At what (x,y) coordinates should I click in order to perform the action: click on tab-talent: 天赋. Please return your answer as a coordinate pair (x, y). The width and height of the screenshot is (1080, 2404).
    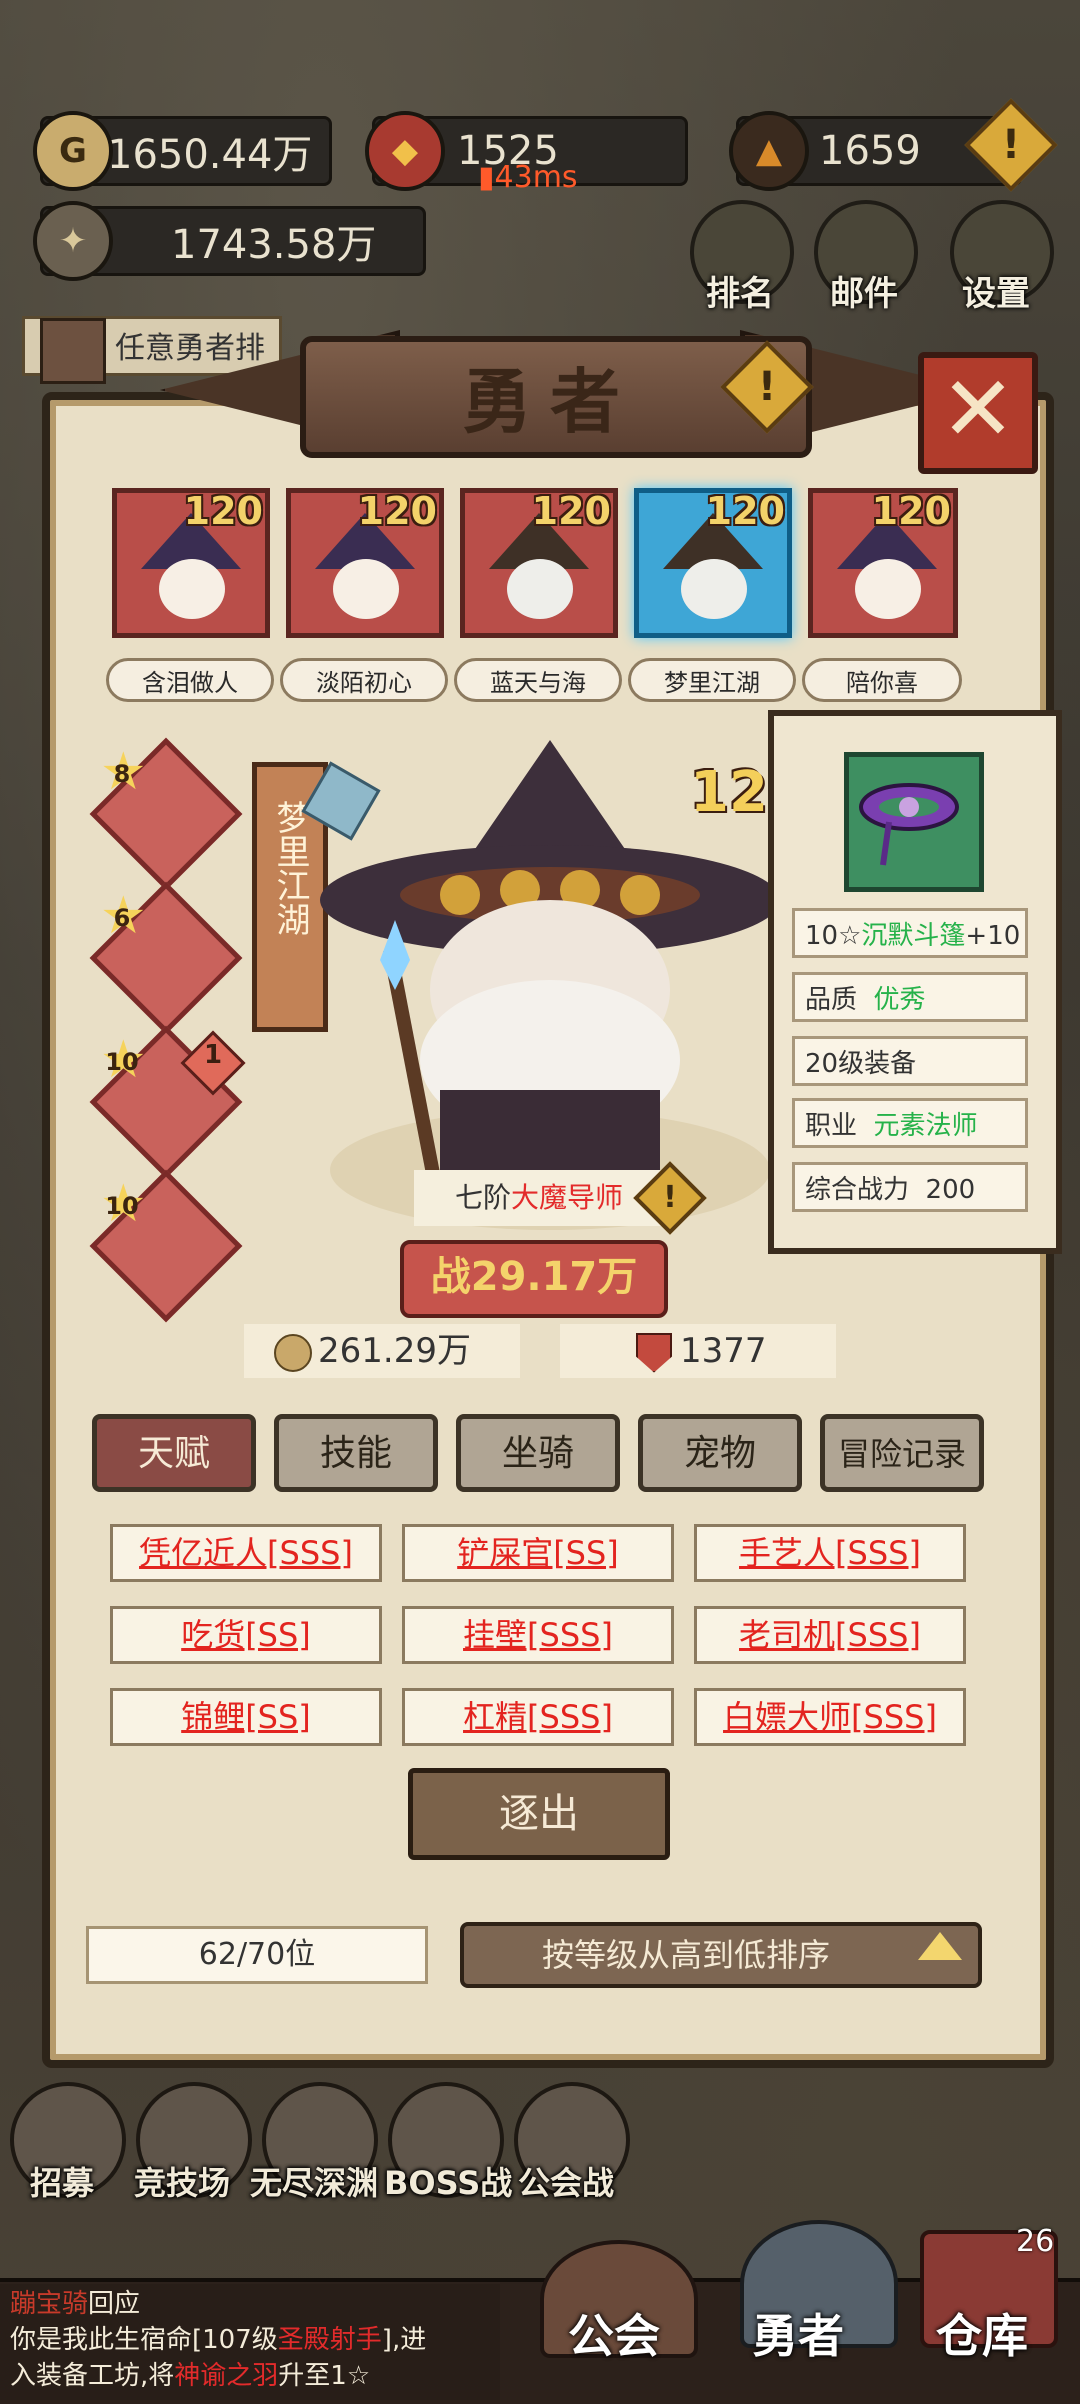
    Looking at the image, I should click on (174, 1453).